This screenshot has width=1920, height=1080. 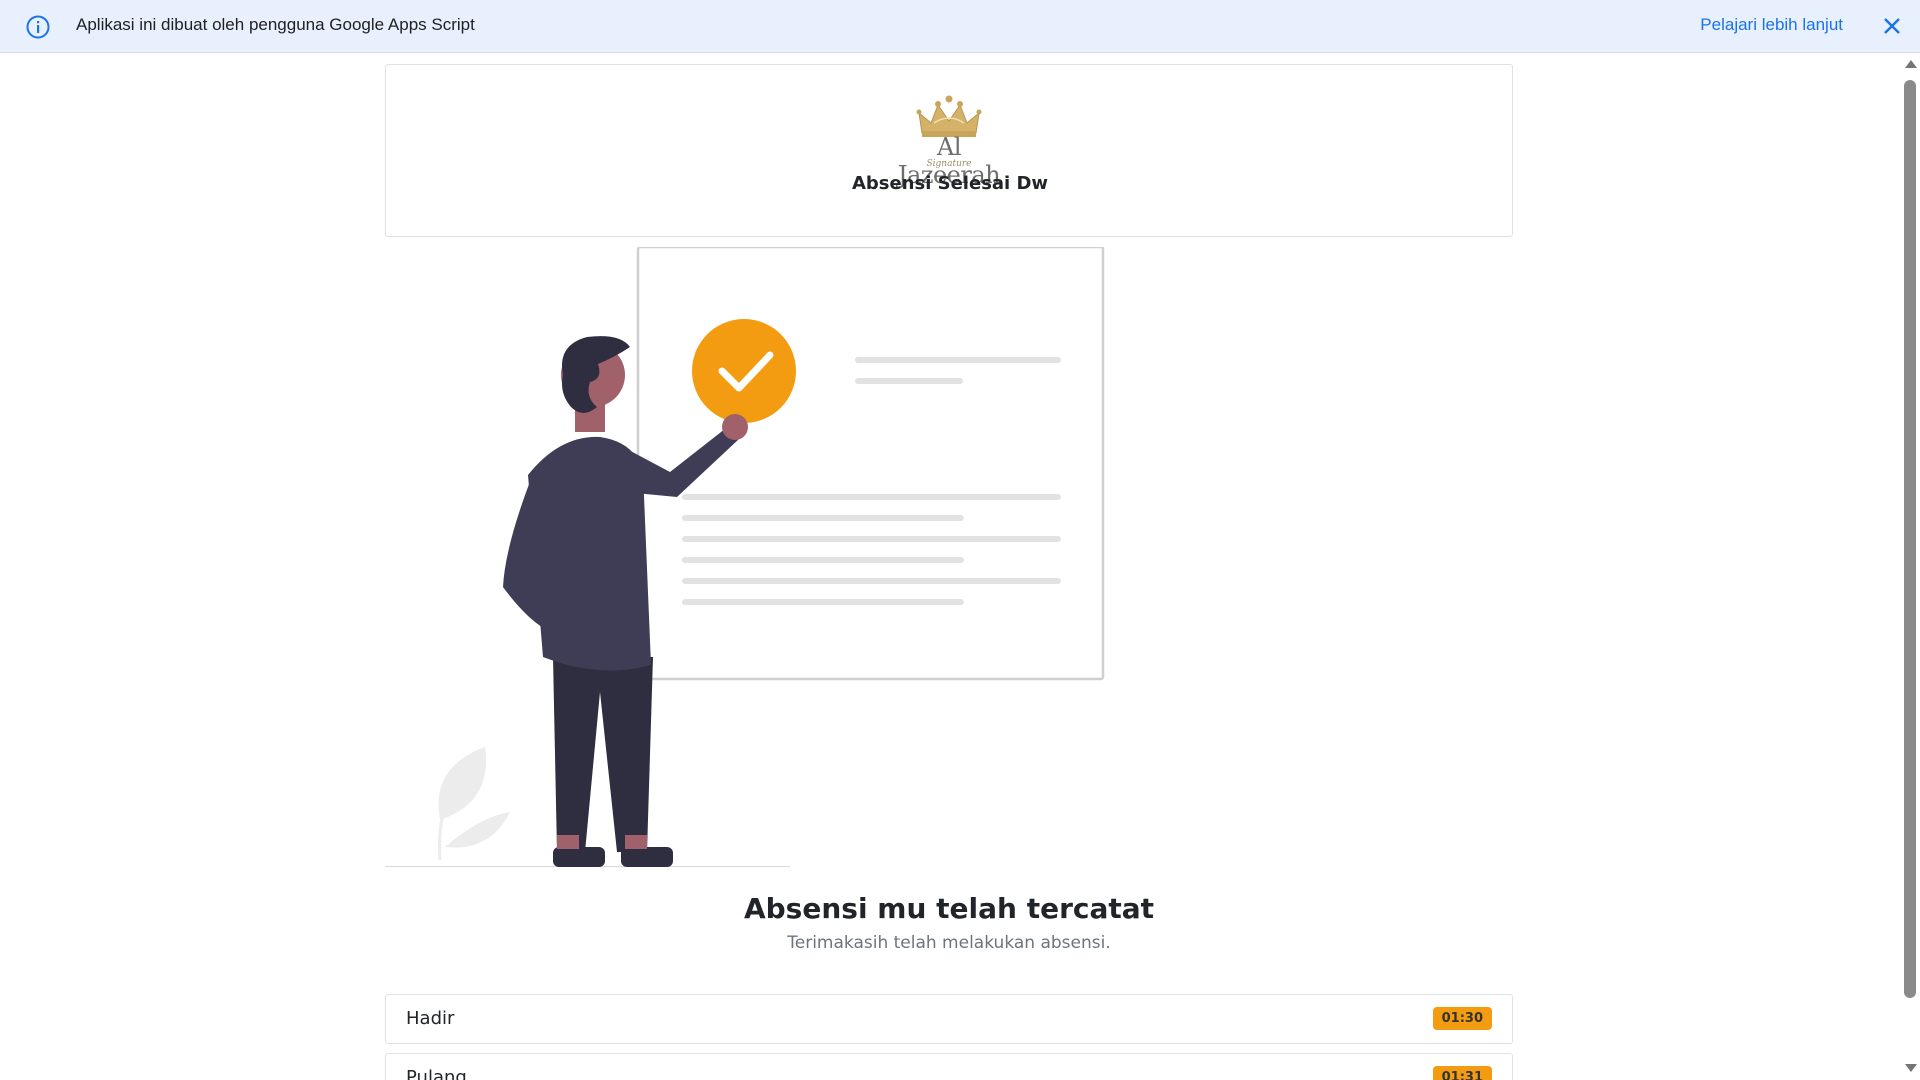 I want to click on page-title: Absensi Selesai Dw, so click(x=950, y=183).